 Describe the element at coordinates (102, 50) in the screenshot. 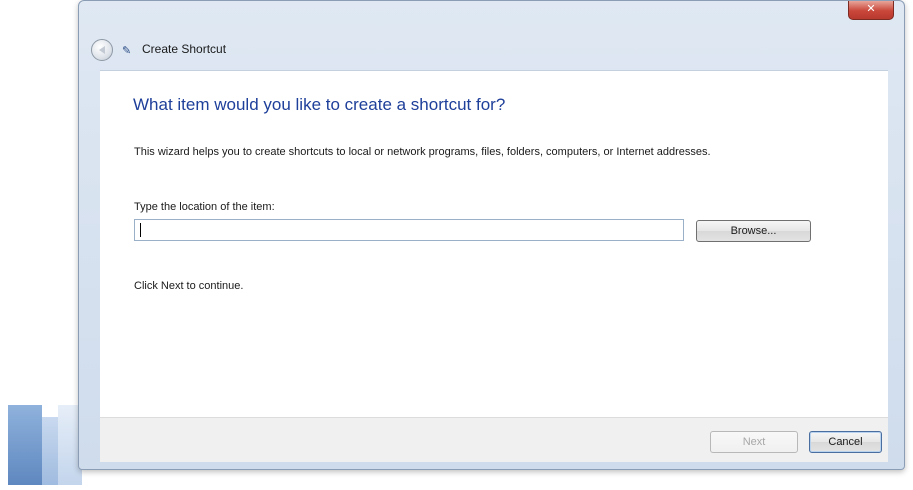

I see `back-arrow-icon` at that location.